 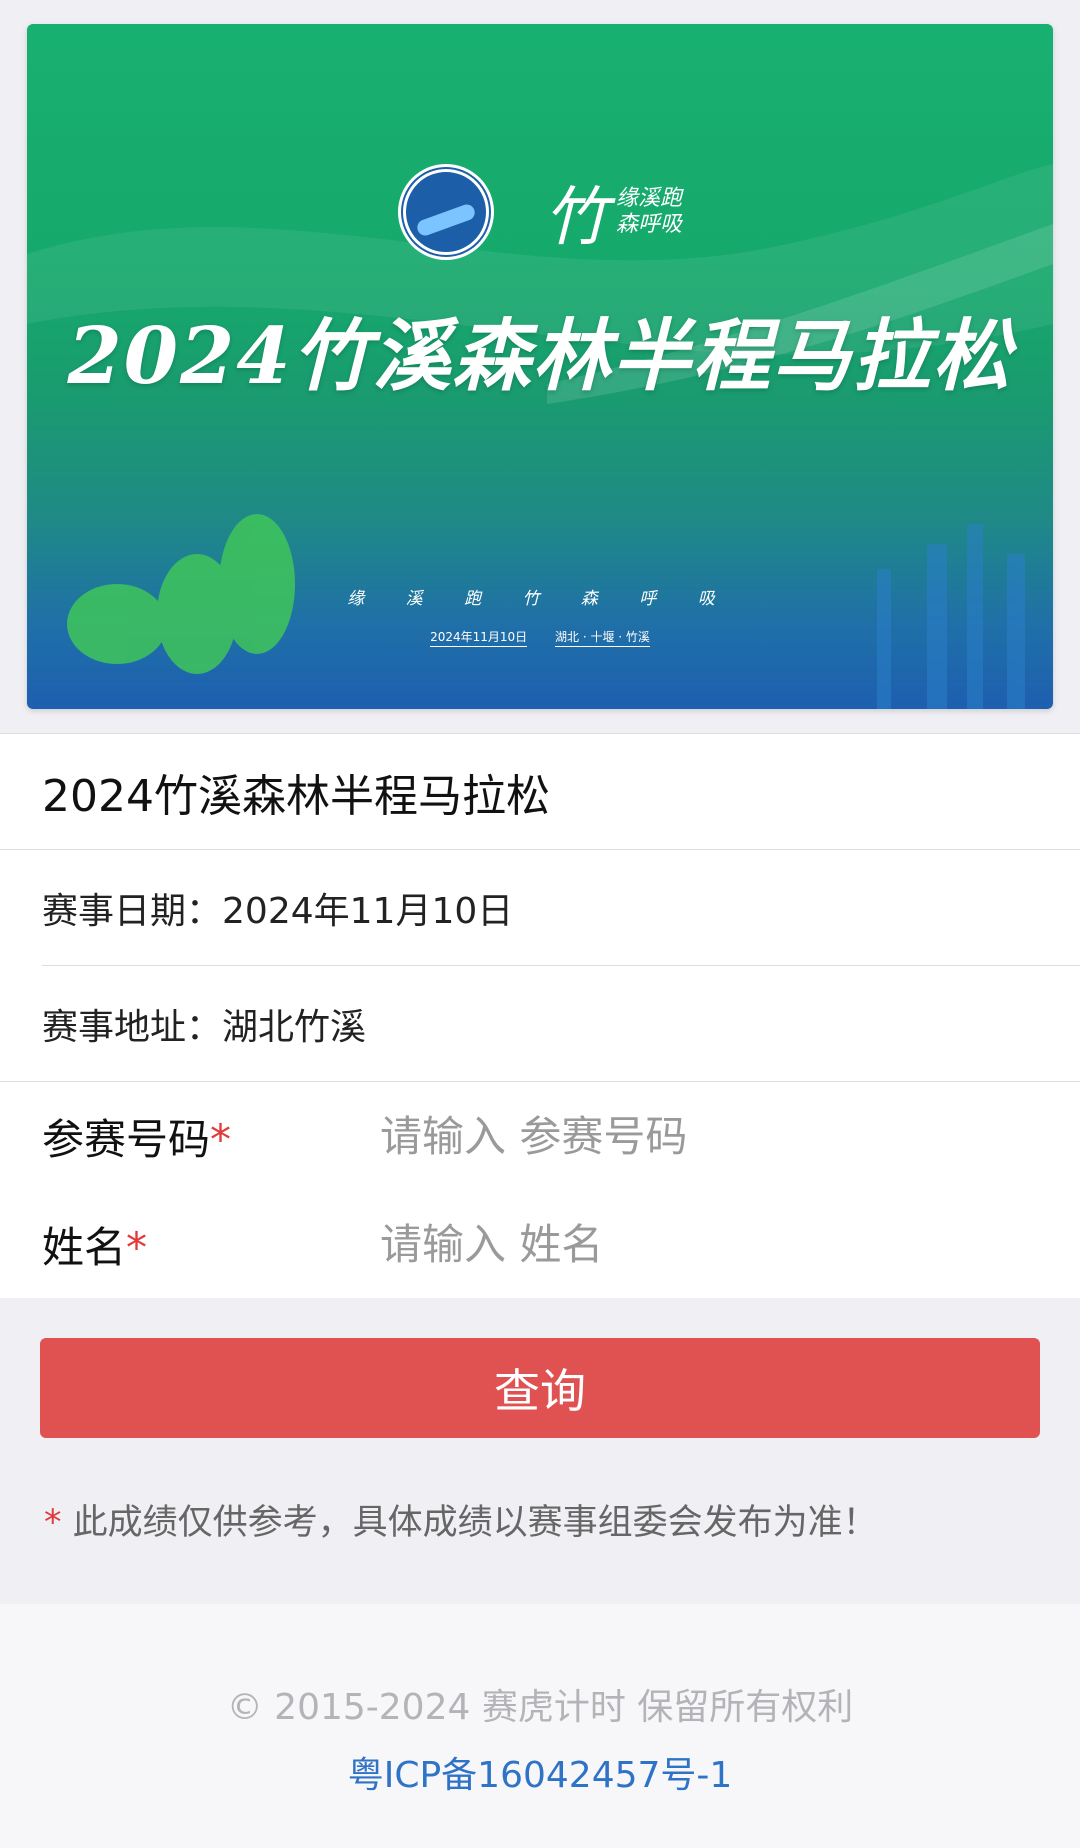 I want to click on disclaimer-mark: *, so click(x=53, y=1523).